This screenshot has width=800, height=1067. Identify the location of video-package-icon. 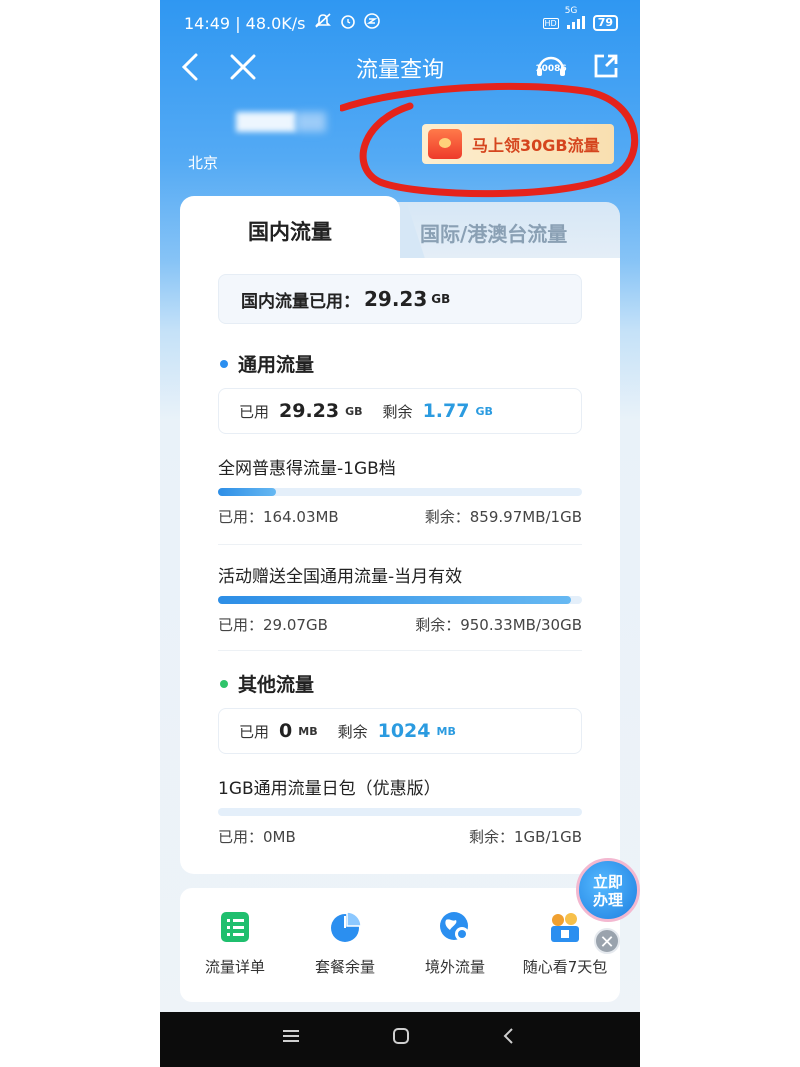
(565, 927).